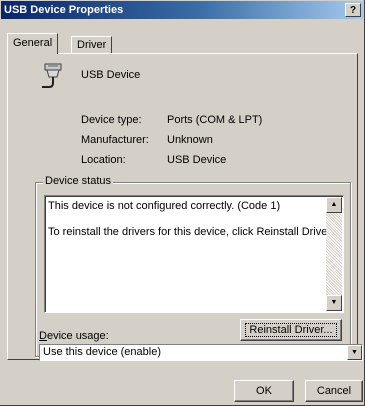 This screenshot has height=406, width=365. Describe the element at coordinates (103, 160) in the screenshot. I see `location-label: Location:` at that location.